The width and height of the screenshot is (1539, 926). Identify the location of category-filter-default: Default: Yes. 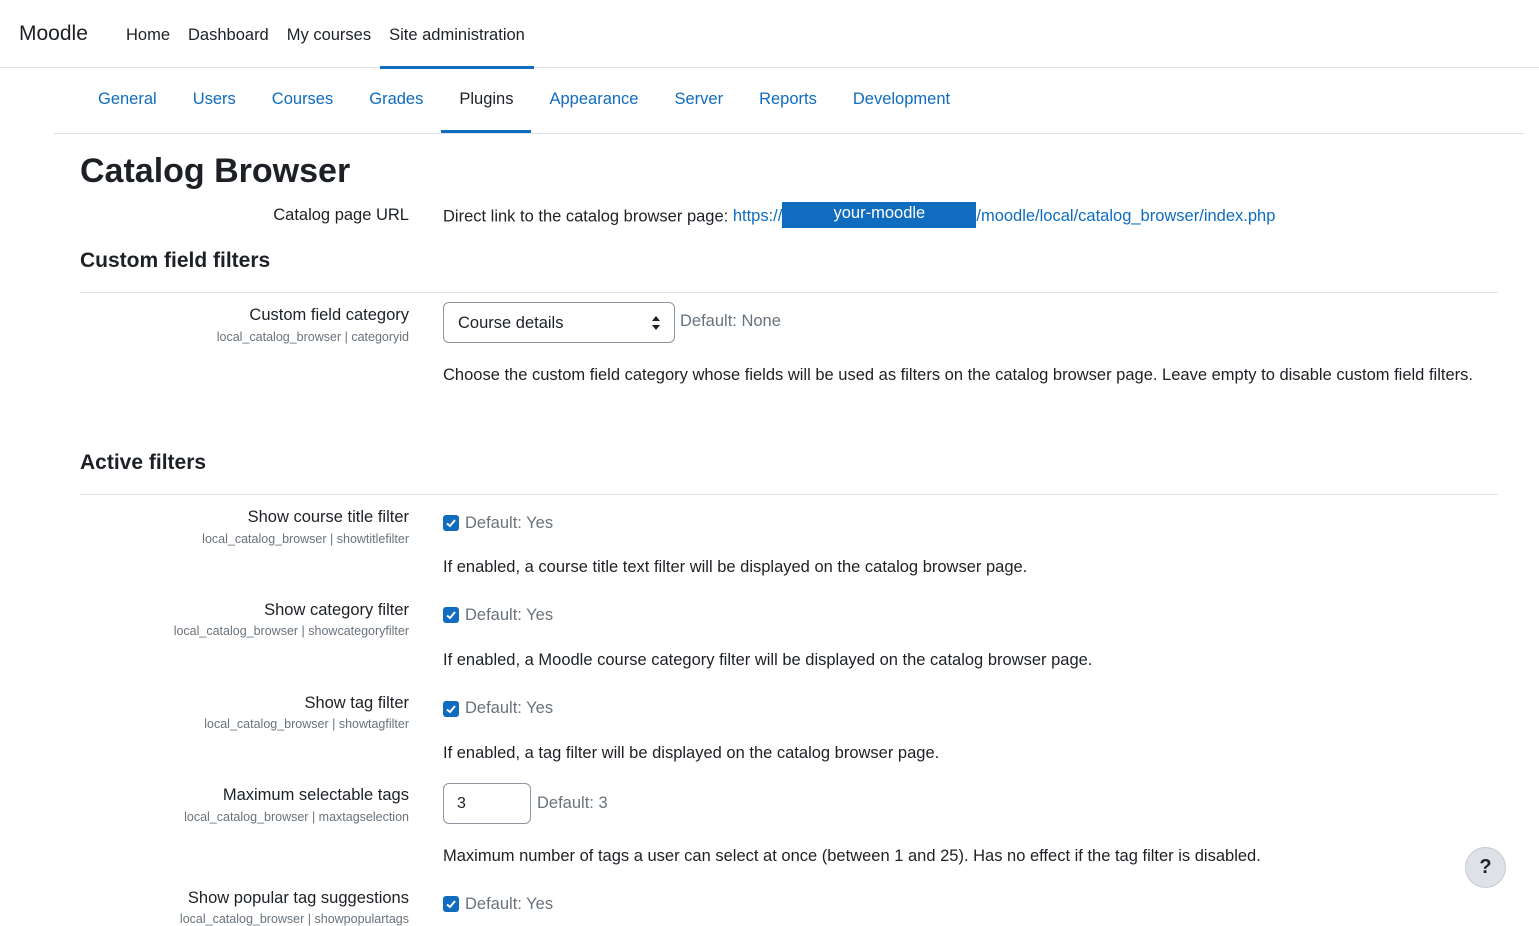
(509, 615).